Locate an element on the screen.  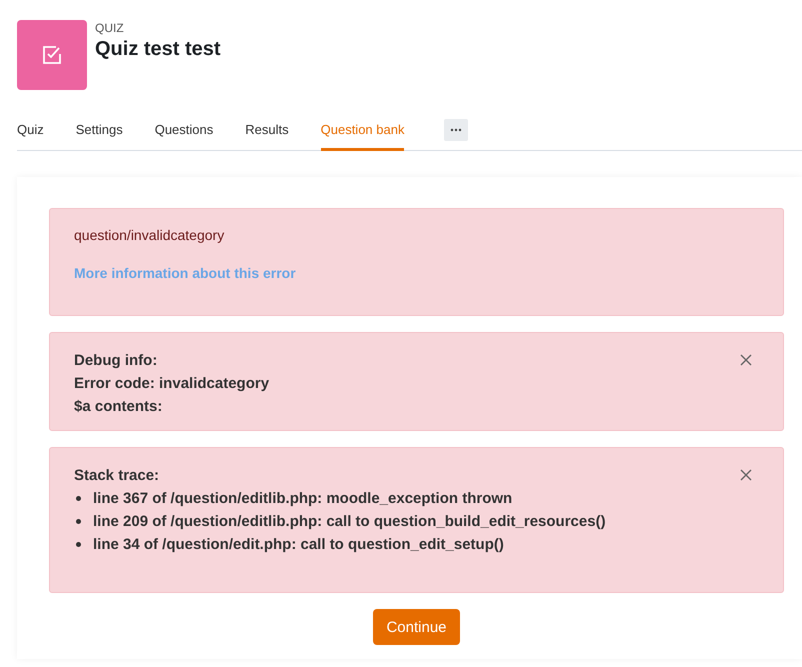
quiz-icon is located at coordinates (52, 55).